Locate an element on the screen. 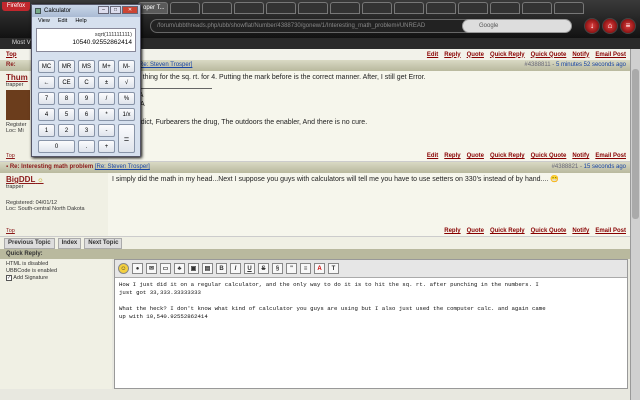 The image size is (640, 400). divide-key: / is located at coordinates (106, 98).